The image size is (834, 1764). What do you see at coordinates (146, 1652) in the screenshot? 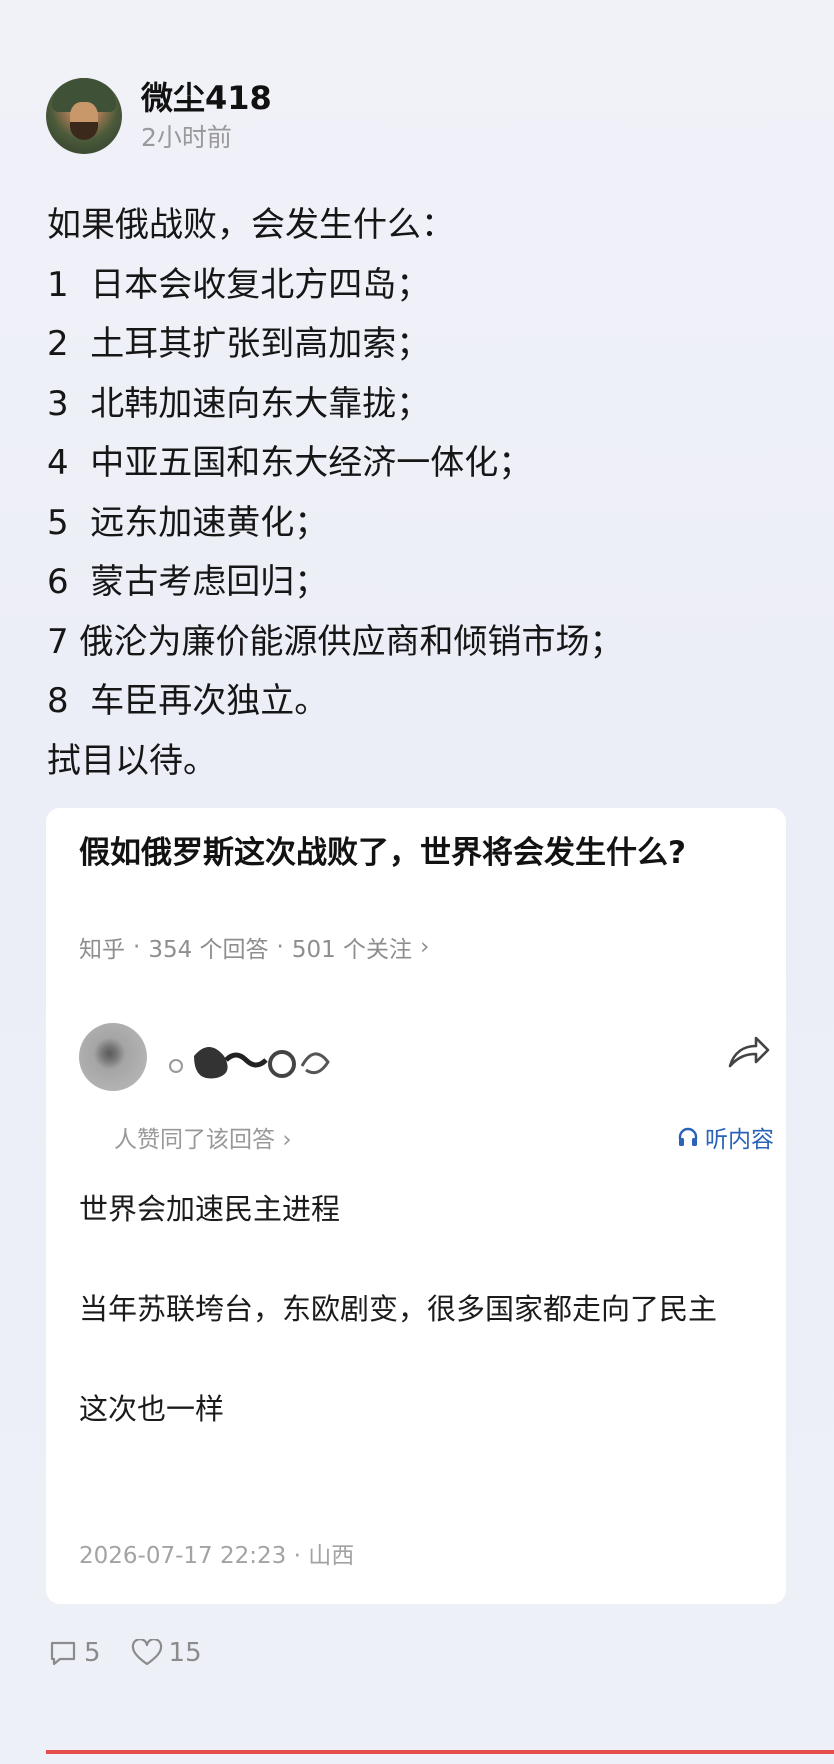
I see `heart-icon` at bounding box center [146, 1652].